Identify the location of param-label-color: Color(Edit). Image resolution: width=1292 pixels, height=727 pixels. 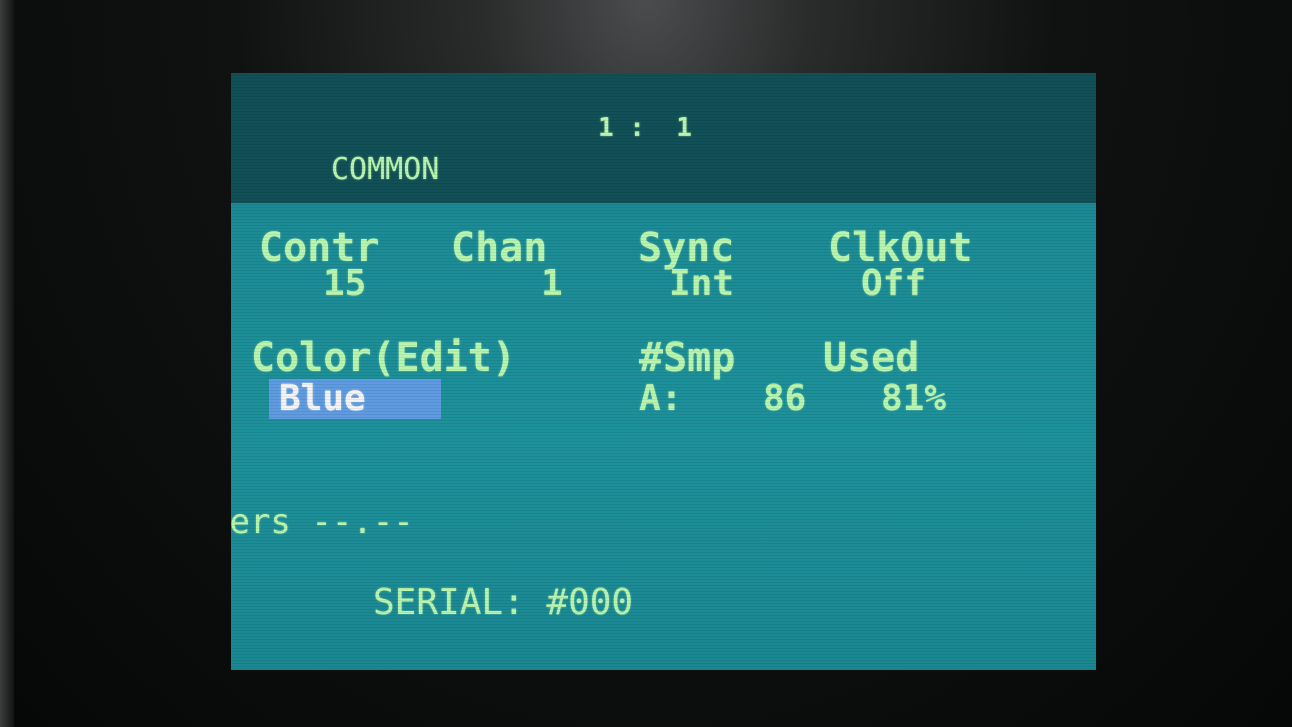
(383, 358).